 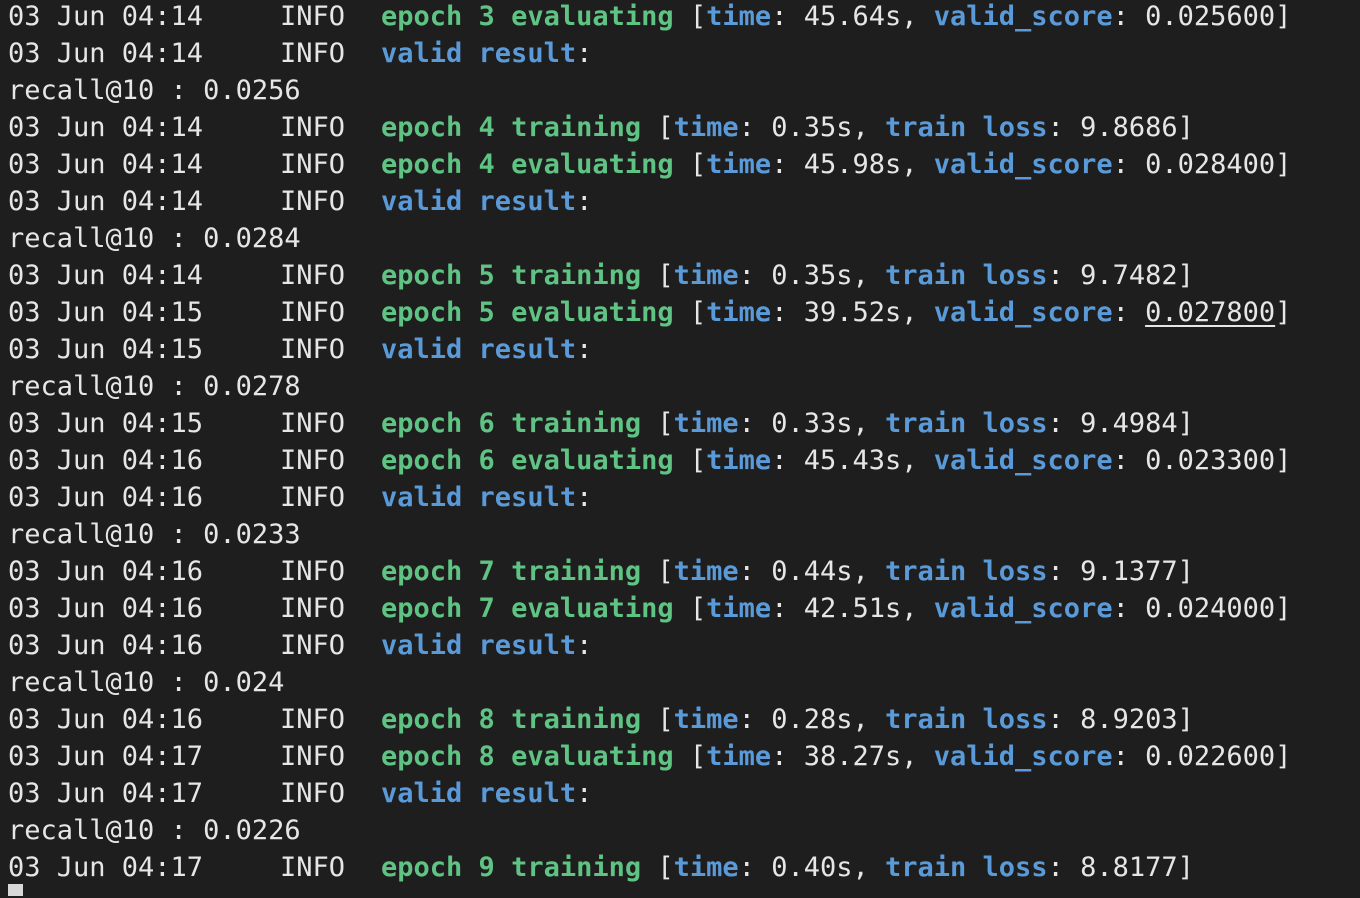 What do you see at coordinates (852, 460) in the screenshot?
I see `time-value: 45.43s` at bounding box center [852, 460].